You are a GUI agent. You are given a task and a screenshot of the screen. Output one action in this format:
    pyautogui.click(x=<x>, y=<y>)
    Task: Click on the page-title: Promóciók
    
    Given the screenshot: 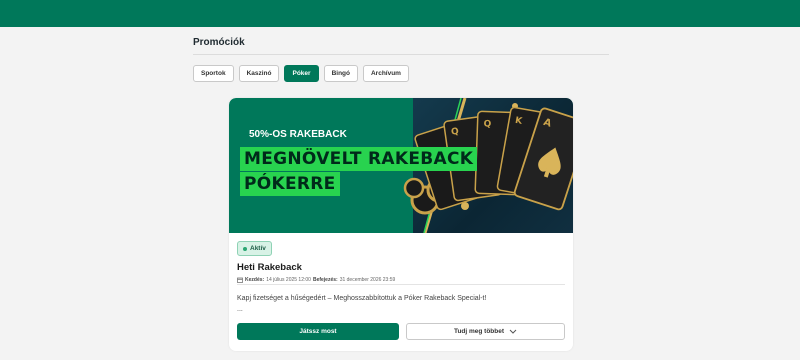 What is the action you would take?
    pyautogui.click(x=219, y=42)
    